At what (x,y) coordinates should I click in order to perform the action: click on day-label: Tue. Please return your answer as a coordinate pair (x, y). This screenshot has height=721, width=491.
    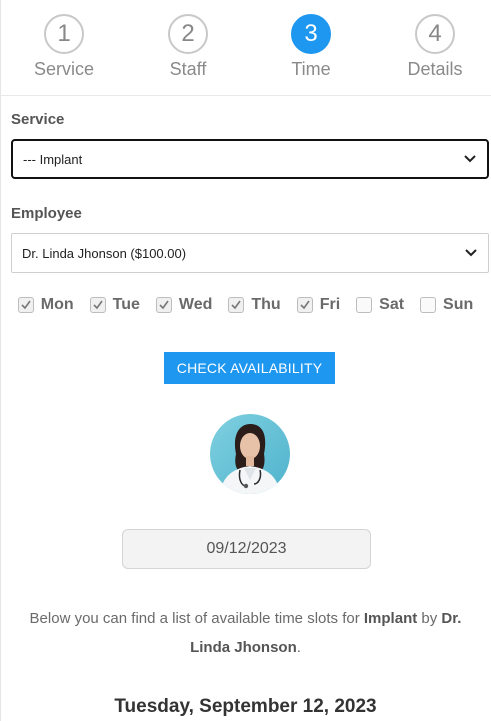
    Looking at the image, I should click on (126, 304).